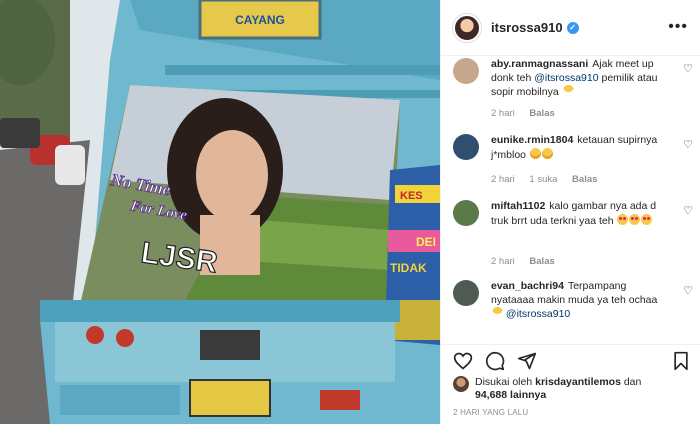 The height and width of the screenshot is (424, 700). What do you see at coordinates (467, 27) in the screenshot?
I see `author-avatar` at bounding box center [467, 27].